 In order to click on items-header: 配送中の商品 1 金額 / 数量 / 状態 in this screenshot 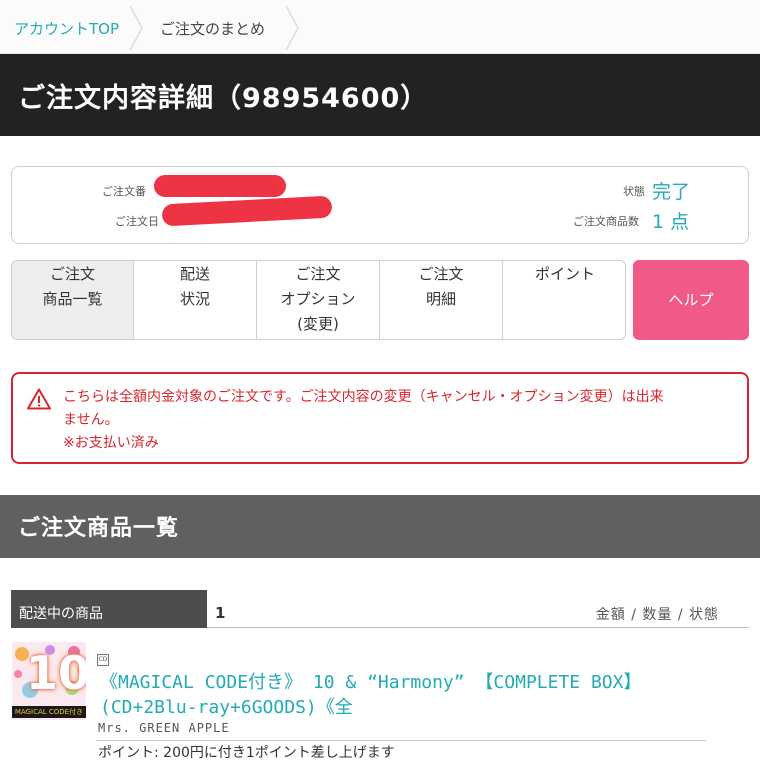, I will do `click(380, 609)`.